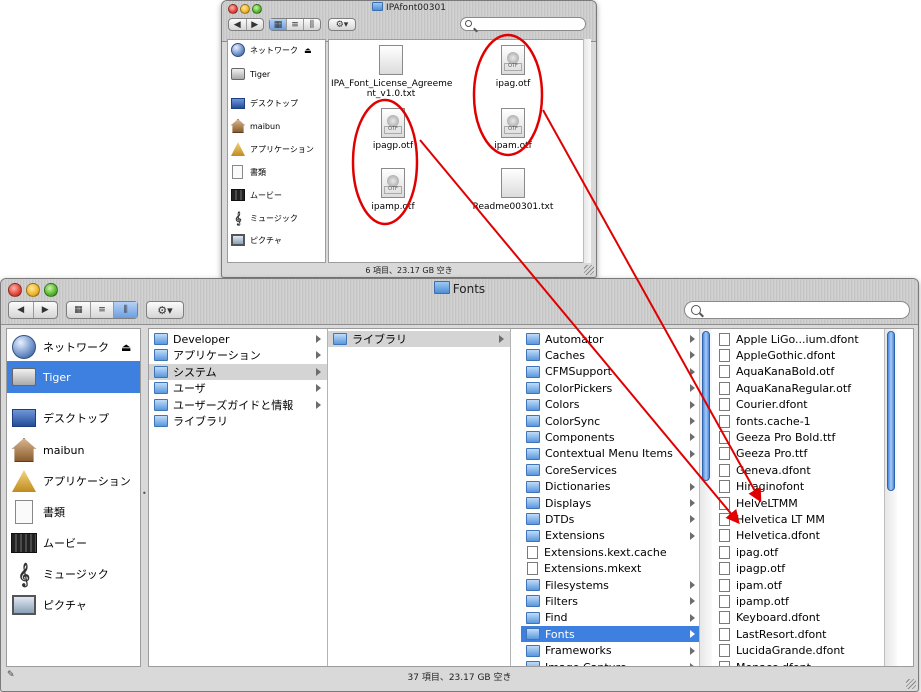 Image resolution: width=921 pixels, height=692 pixels. I want to click on annotation-ellipse-left, so click(385, 162).